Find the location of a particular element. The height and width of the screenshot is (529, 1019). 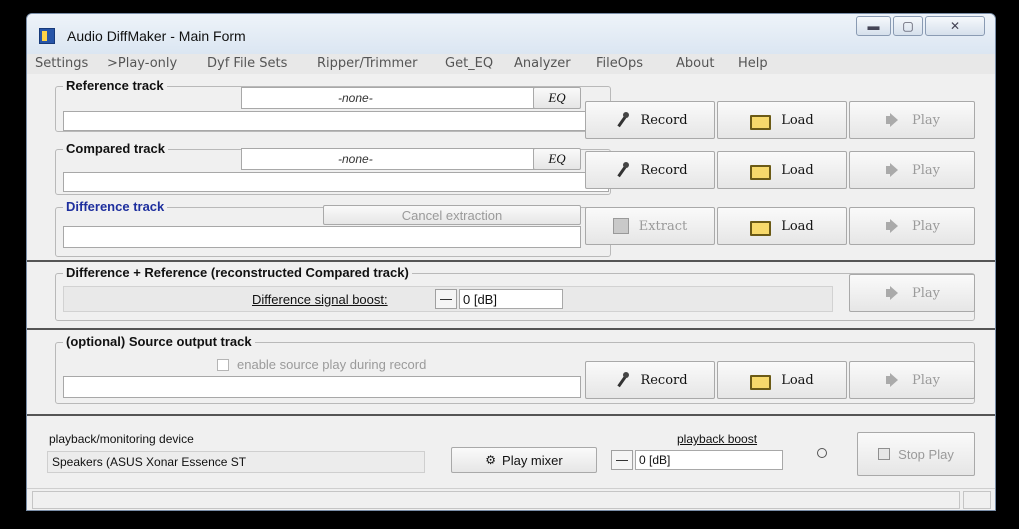

compared-path-field is located at coordinates (336, 182).